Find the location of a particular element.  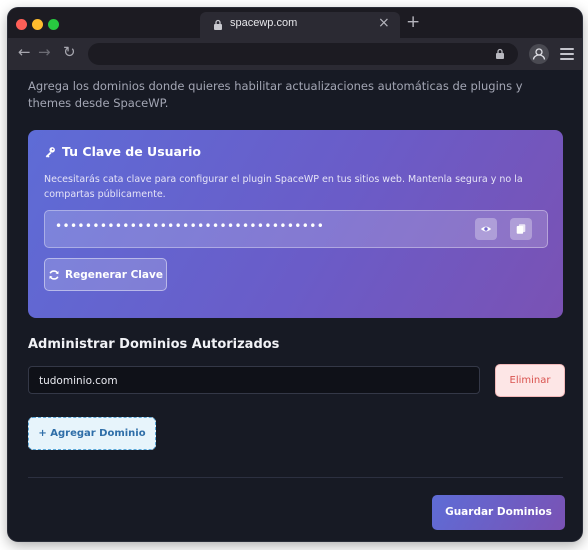

show-key-button is located at coordinates (486, 229).